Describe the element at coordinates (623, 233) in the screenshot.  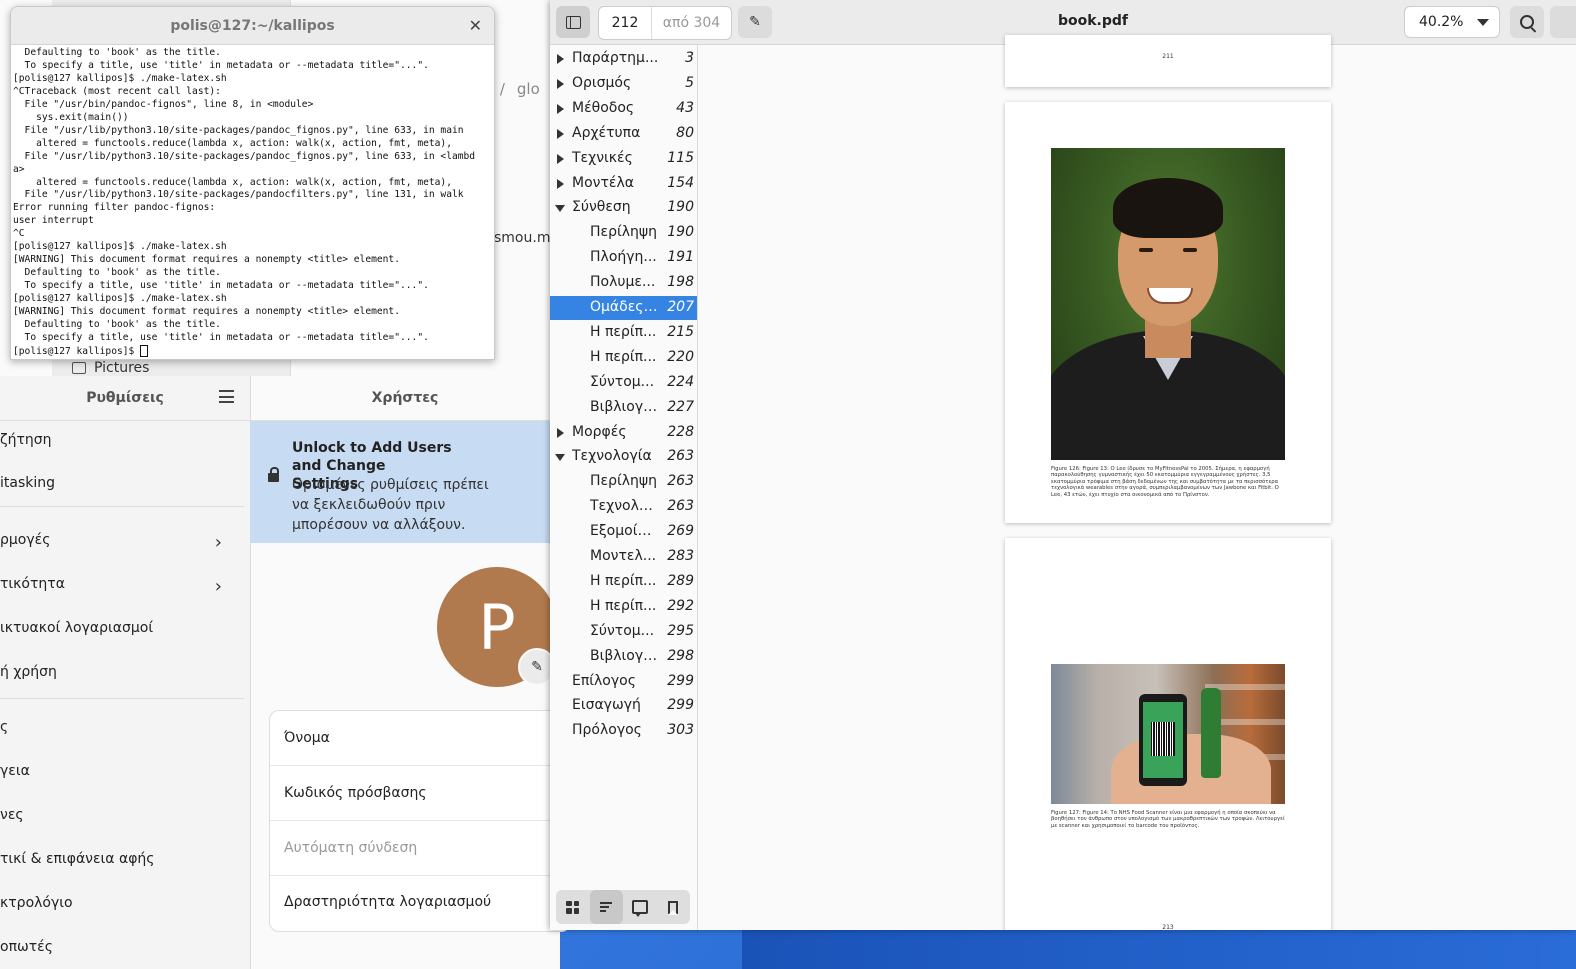
I see `outline-item: Περίληψη 190` at that location.